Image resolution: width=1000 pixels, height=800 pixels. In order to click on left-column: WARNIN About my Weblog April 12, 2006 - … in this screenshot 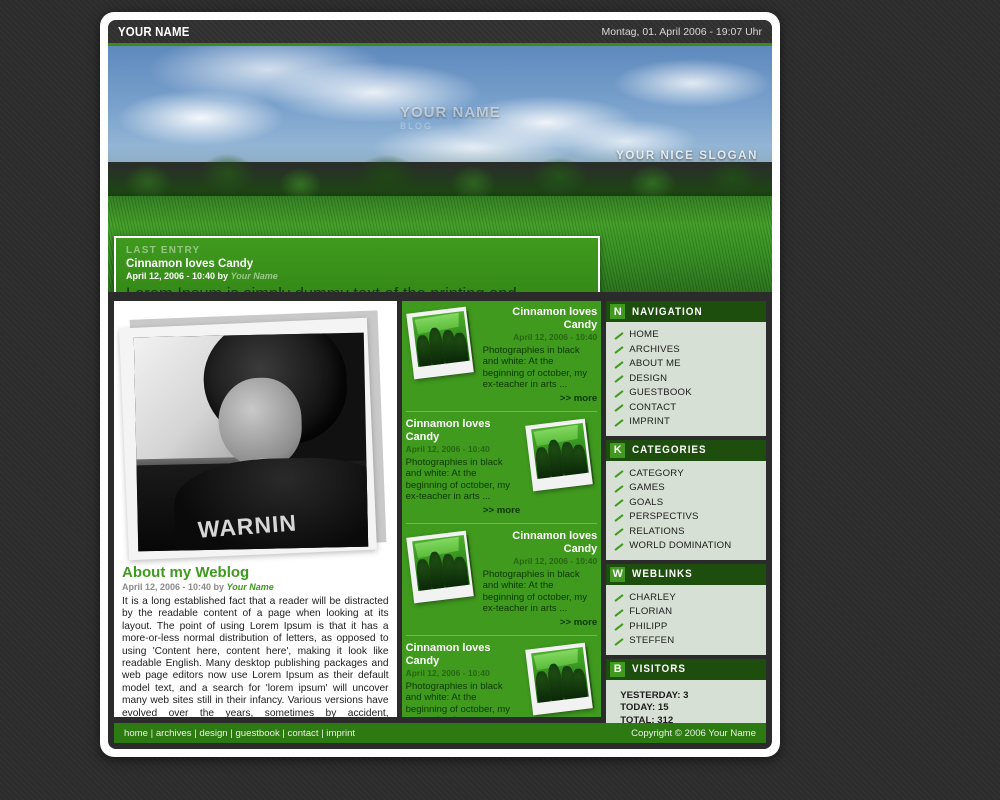, I will do `click(255, 509)`.